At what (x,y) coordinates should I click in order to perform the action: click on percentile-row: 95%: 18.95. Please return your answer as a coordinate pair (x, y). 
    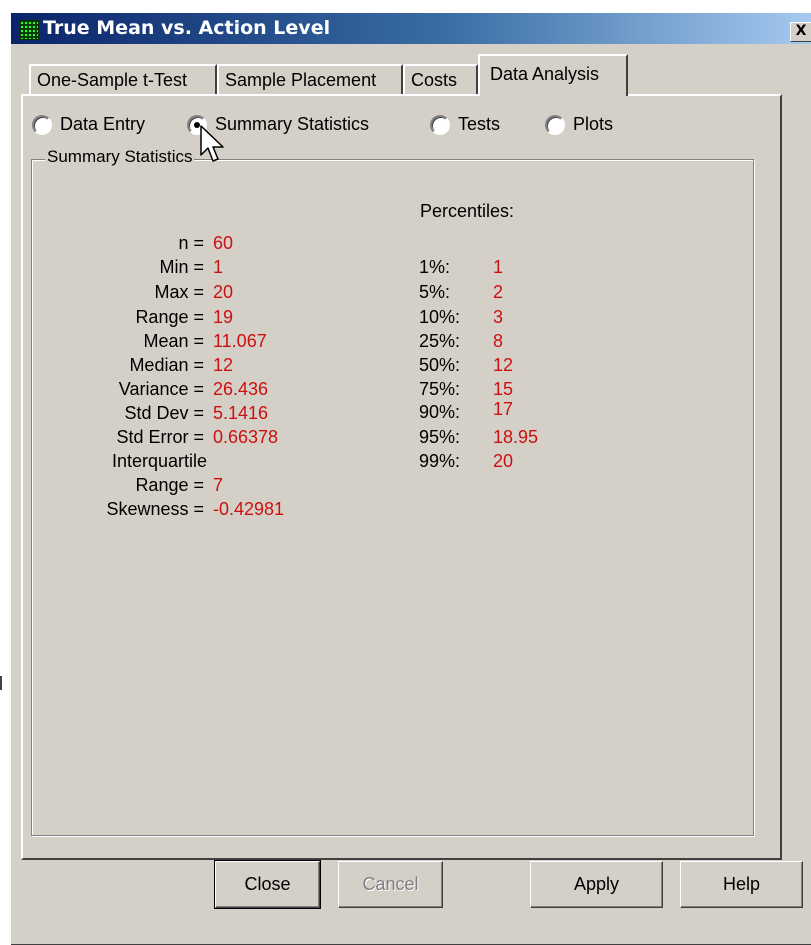
    Looking at the image, I should click on (519, 437).